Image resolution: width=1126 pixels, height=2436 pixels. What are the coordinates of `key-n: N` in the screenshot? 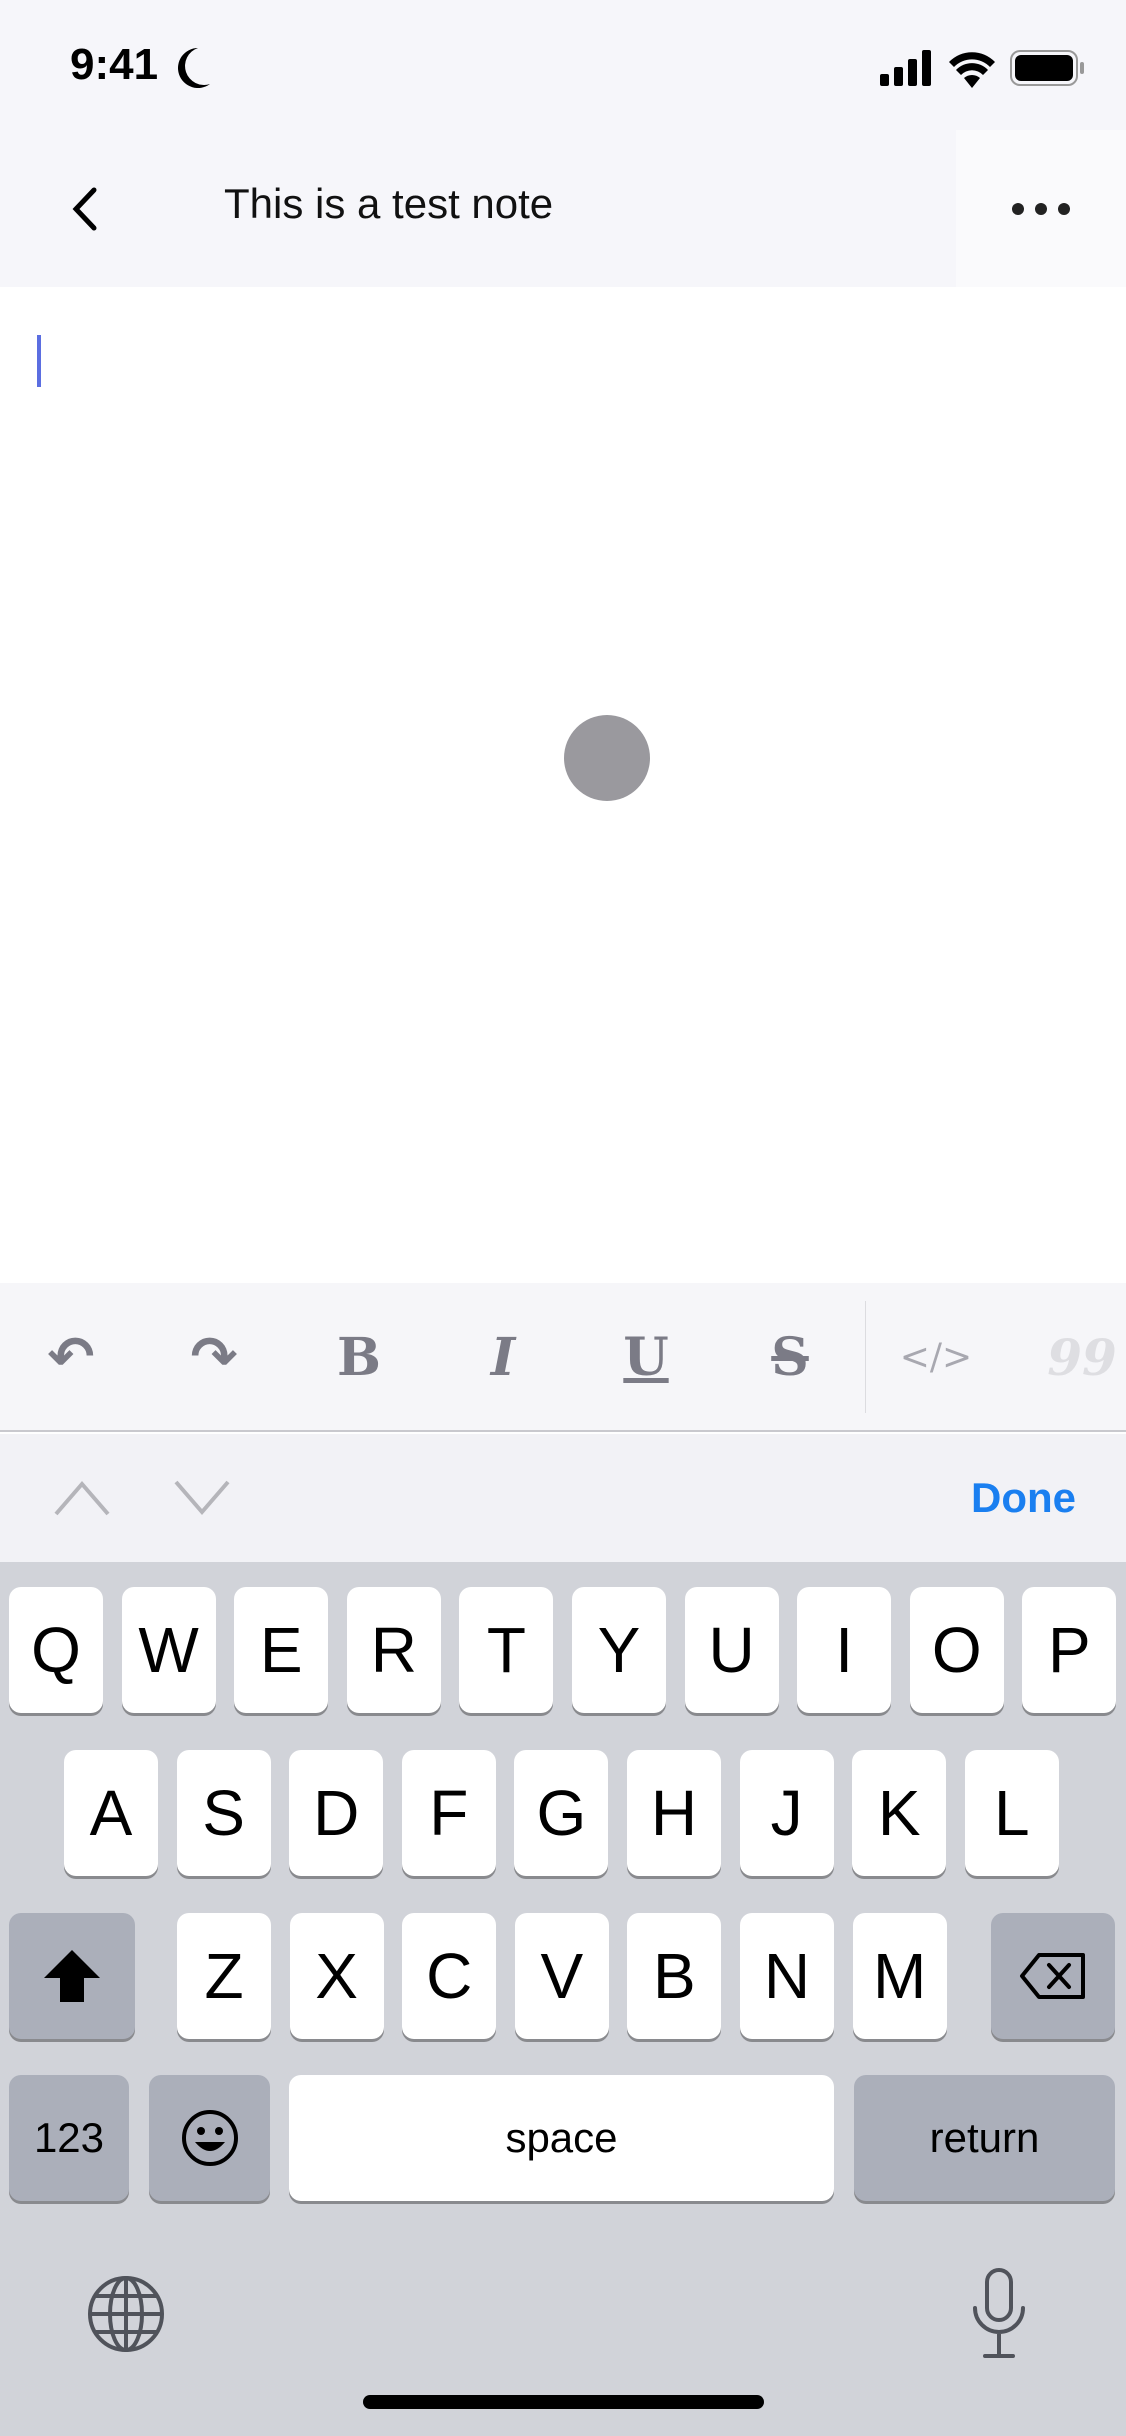 It's located at (787, 1976).